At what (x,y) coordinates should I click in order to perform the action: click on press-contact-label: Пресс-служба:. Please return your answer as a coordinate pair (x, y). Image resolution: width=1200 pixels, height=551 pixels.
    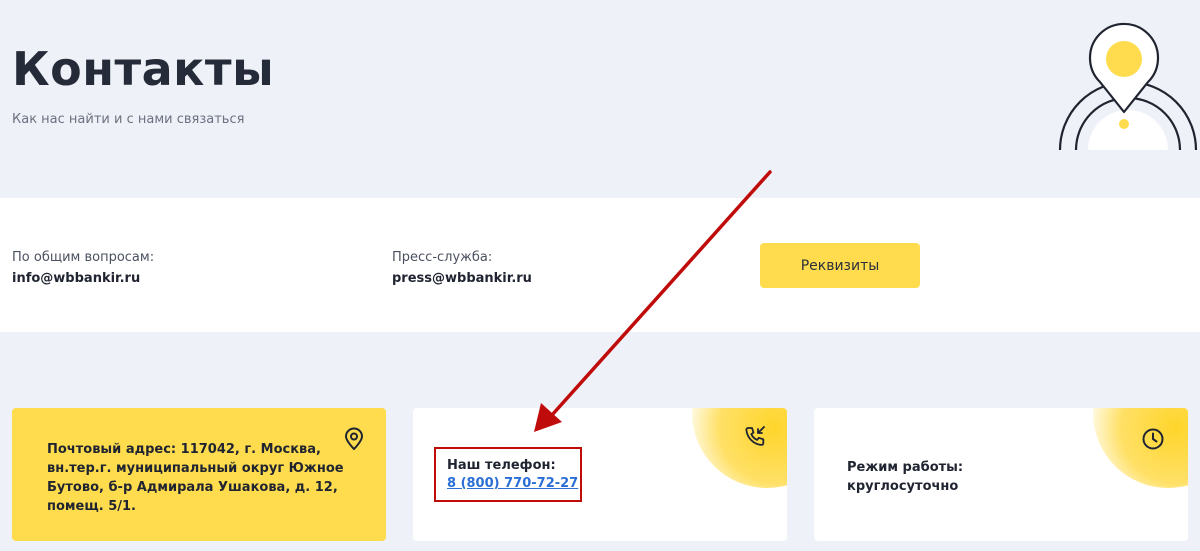
    Looking at the image, I should click on (442, 257).